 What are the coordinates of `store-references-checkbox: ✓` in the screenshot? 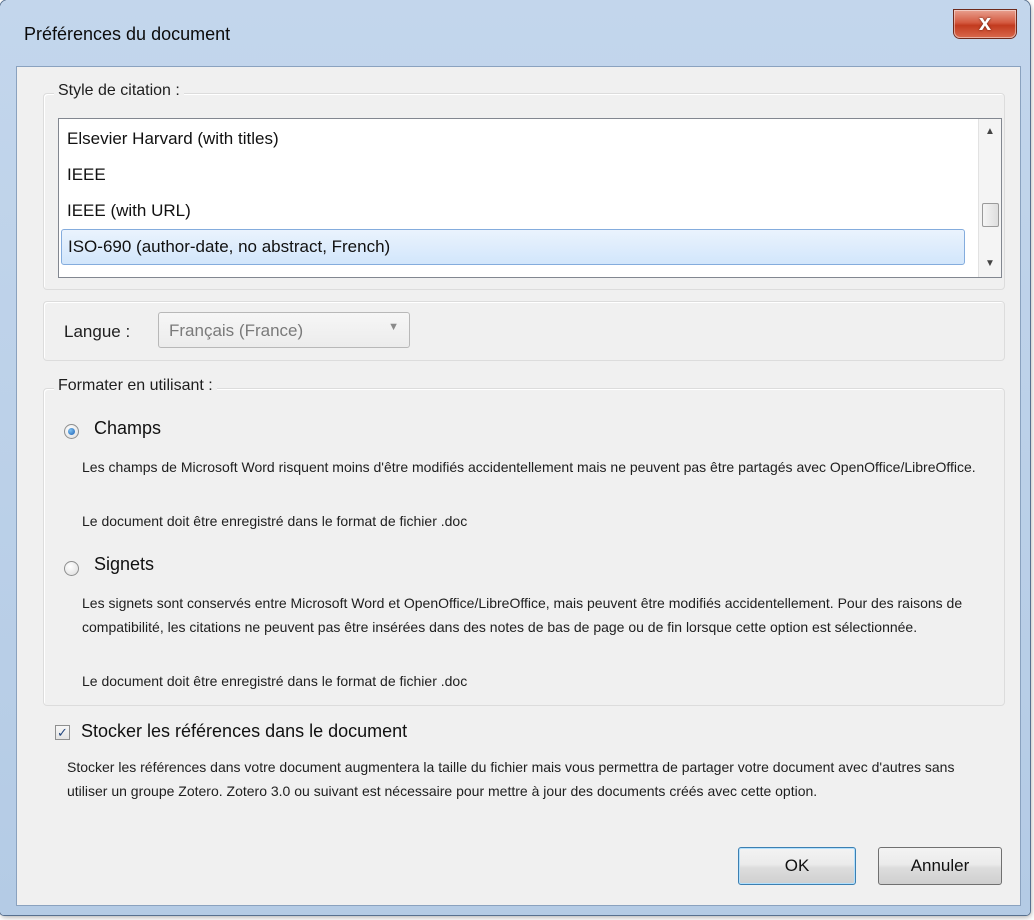 It's located at (62, 732).